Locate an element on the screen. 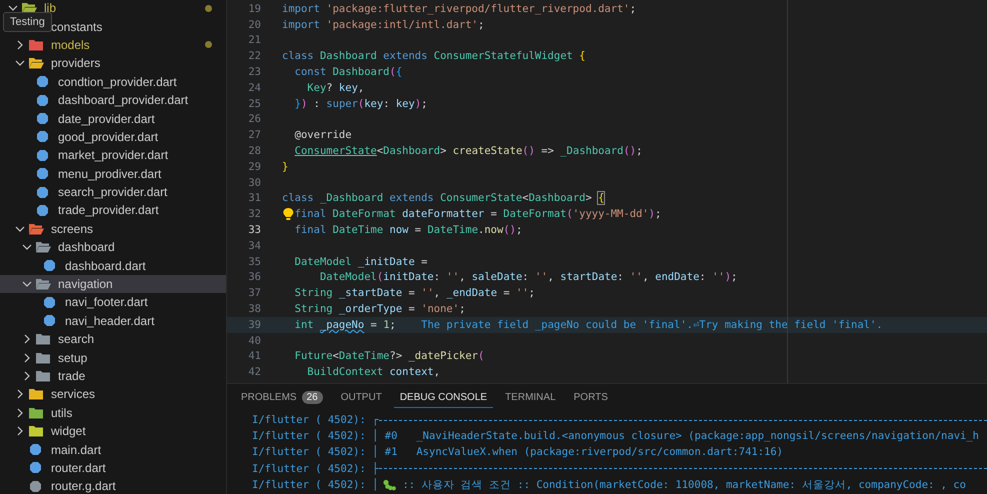 This screenshot has height=494, width=987. panel-tab: TERMINAL is located at coordinates (530, 398).